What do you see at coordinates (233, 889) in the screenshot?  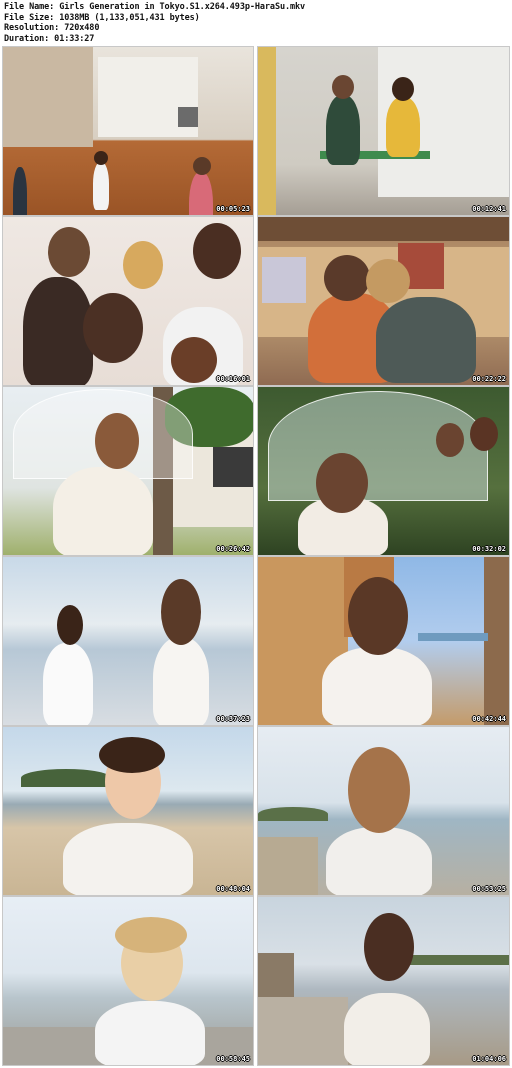 I see `timestamp-label: 00:48:04` at bounding box center [233, 889].